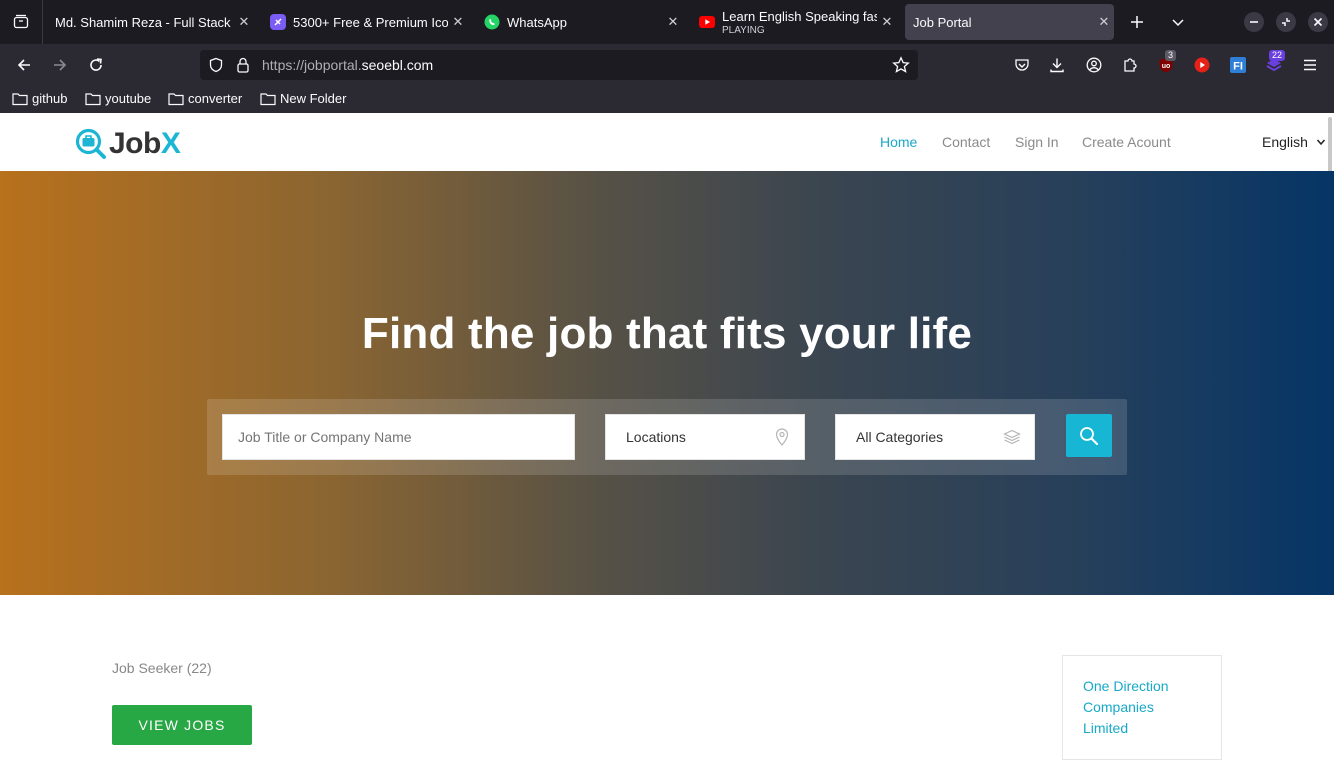 The image size is (1334, 768). What do you see at coordinates (799, 16) in the screenshot?
I see `tab-title: Learn English Speaking fast` at bounding box center [799, 16].